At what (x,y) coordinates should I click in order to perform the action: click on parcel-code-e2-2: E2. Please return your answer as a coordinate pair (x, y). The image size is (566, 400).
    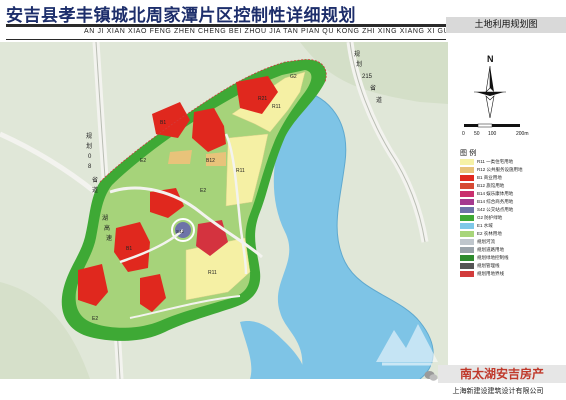
    Looking at the image, I should click on (203, 191).